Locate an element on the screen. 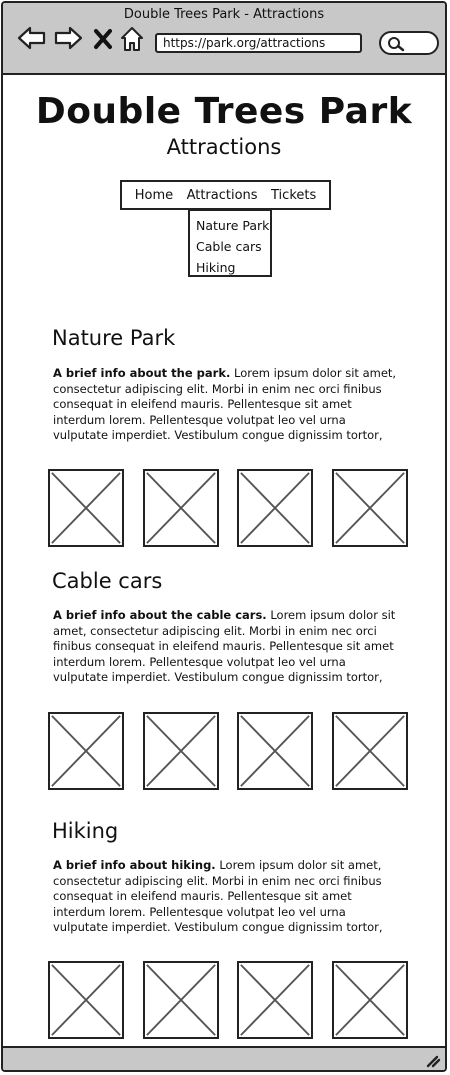 This screenshot has height=1075, width=450. image-gallery-hiking is located at coordinates (228, 1001).